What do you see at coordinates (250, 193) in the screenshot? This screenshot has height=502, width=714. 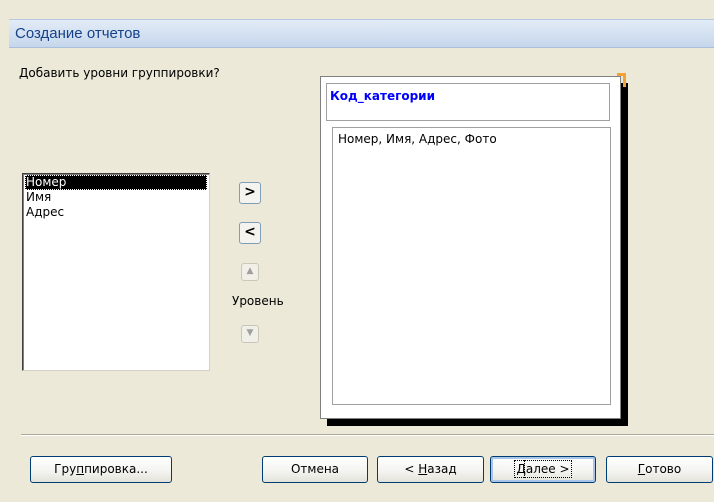 I see `add-group-level-button: >` at bounding box center [250, 193].